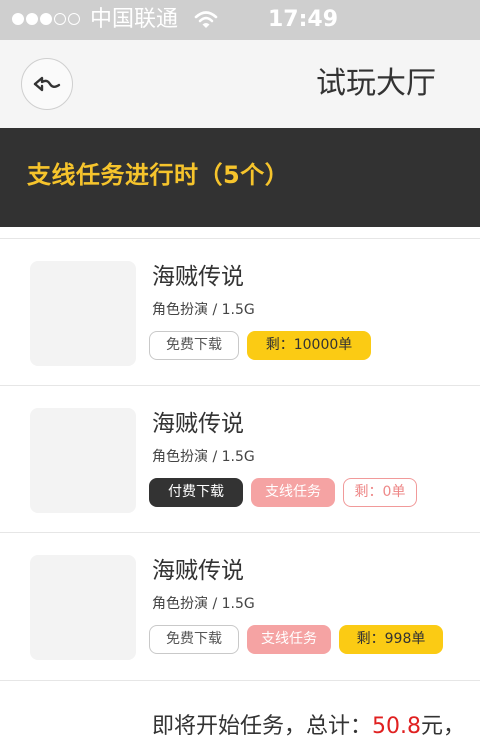  What do you see at coordinates (376, 83) in the screenshot?
I see `page-title: 试玩大厅` at bounding box center [376, 83].